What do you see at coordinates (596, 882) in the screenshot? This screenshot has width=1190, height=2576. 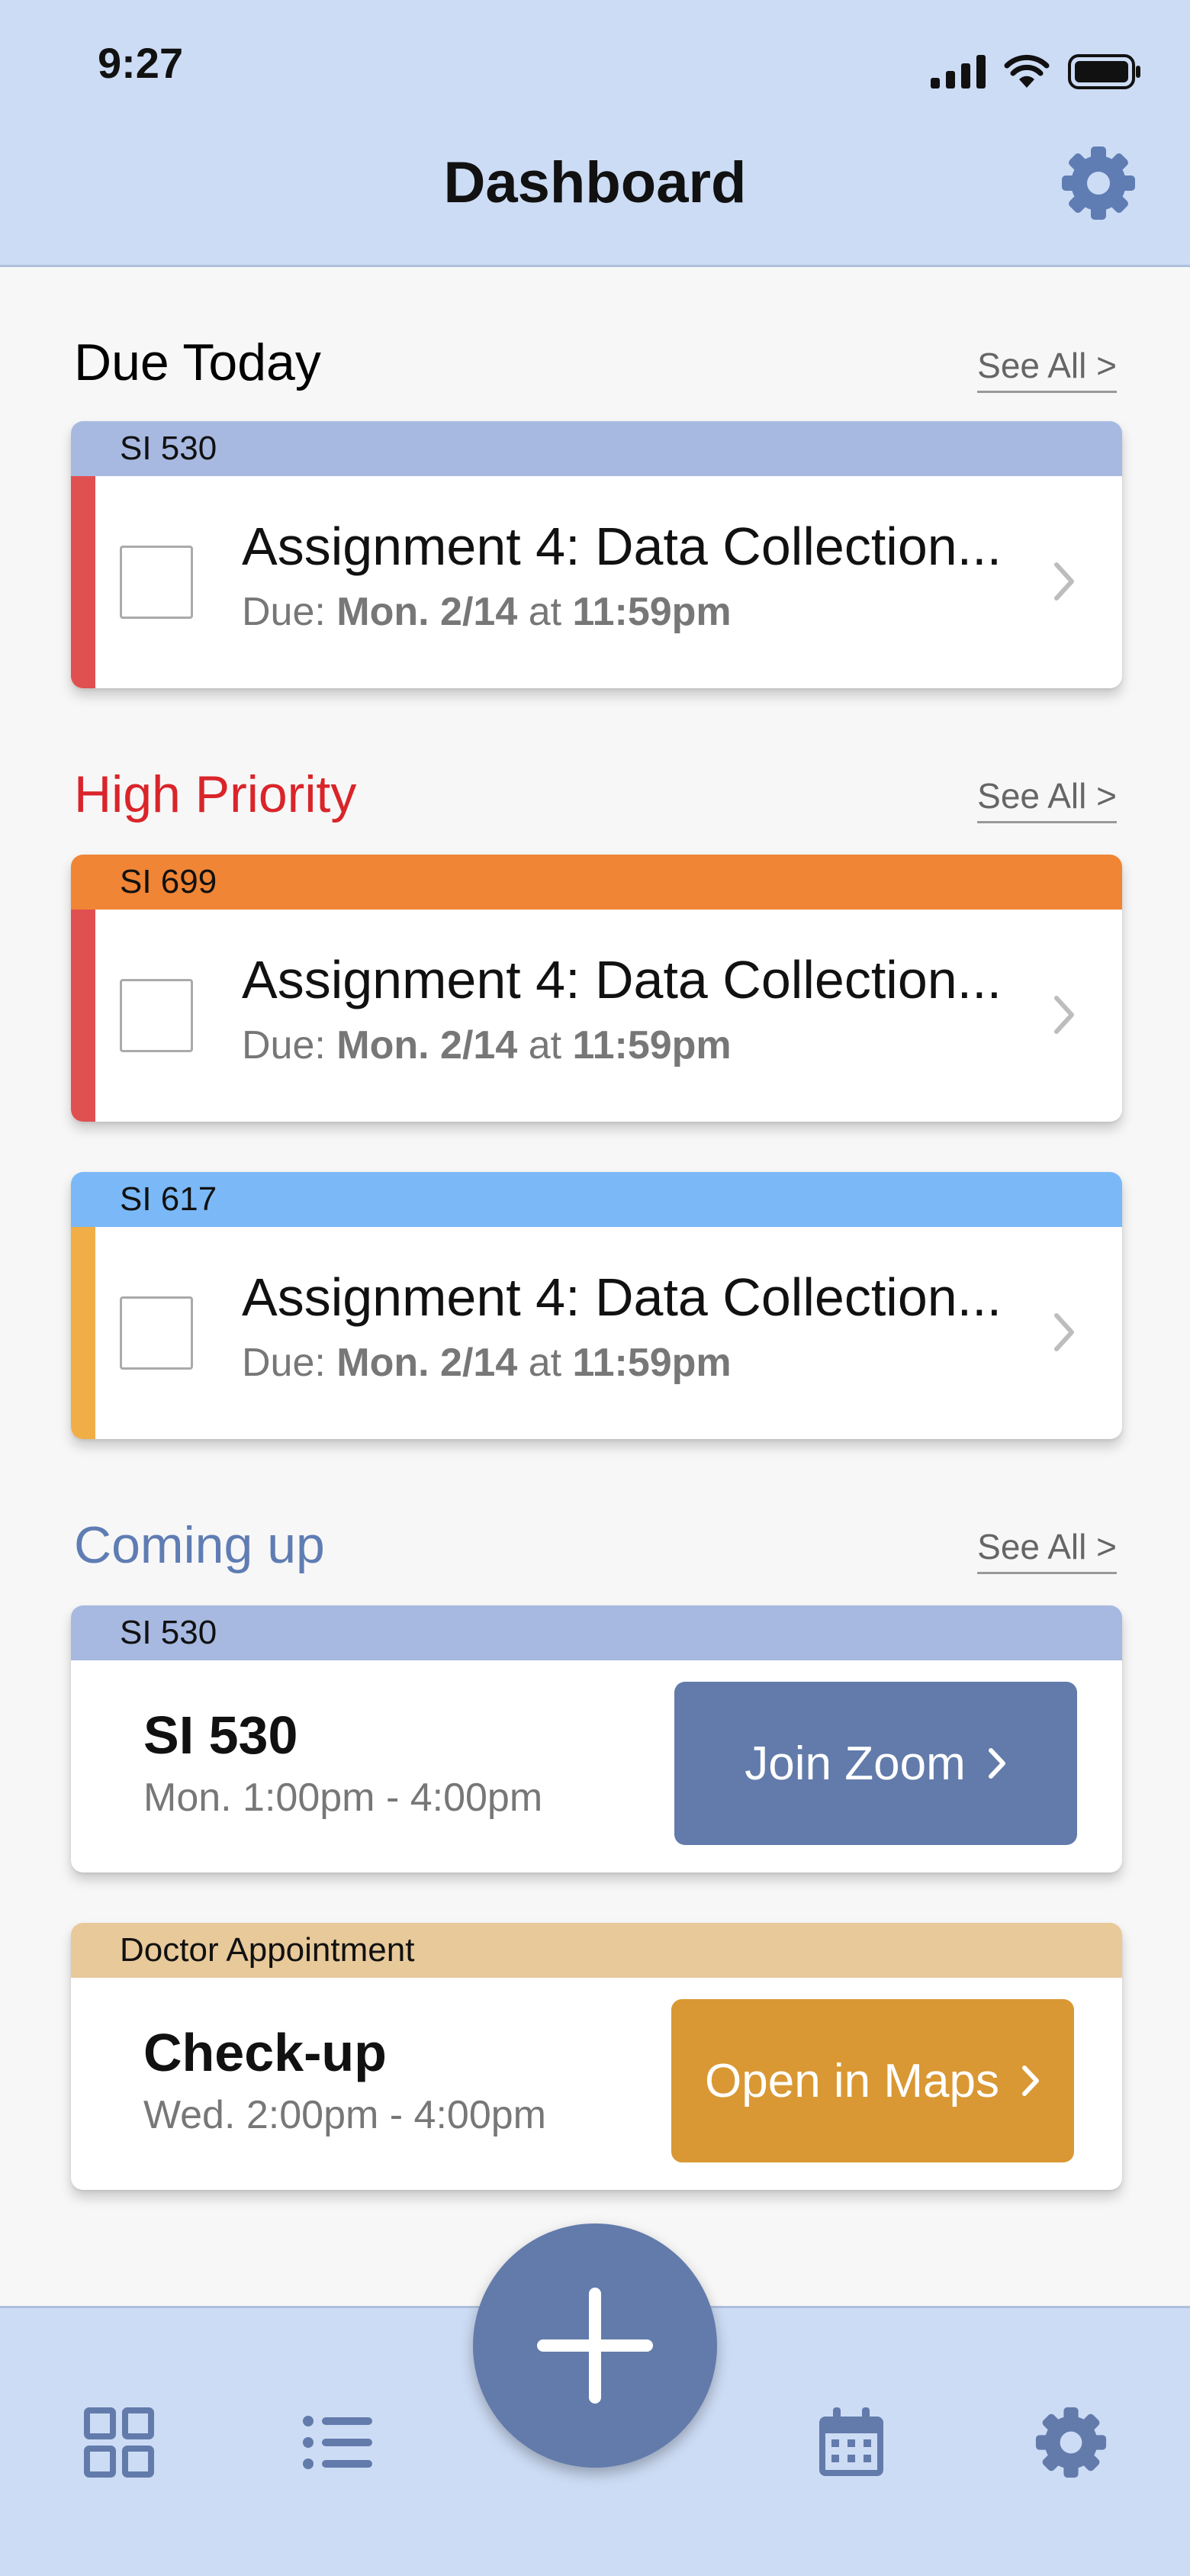 I see `course-tag: SI 699` at bounding box center [596, 882].